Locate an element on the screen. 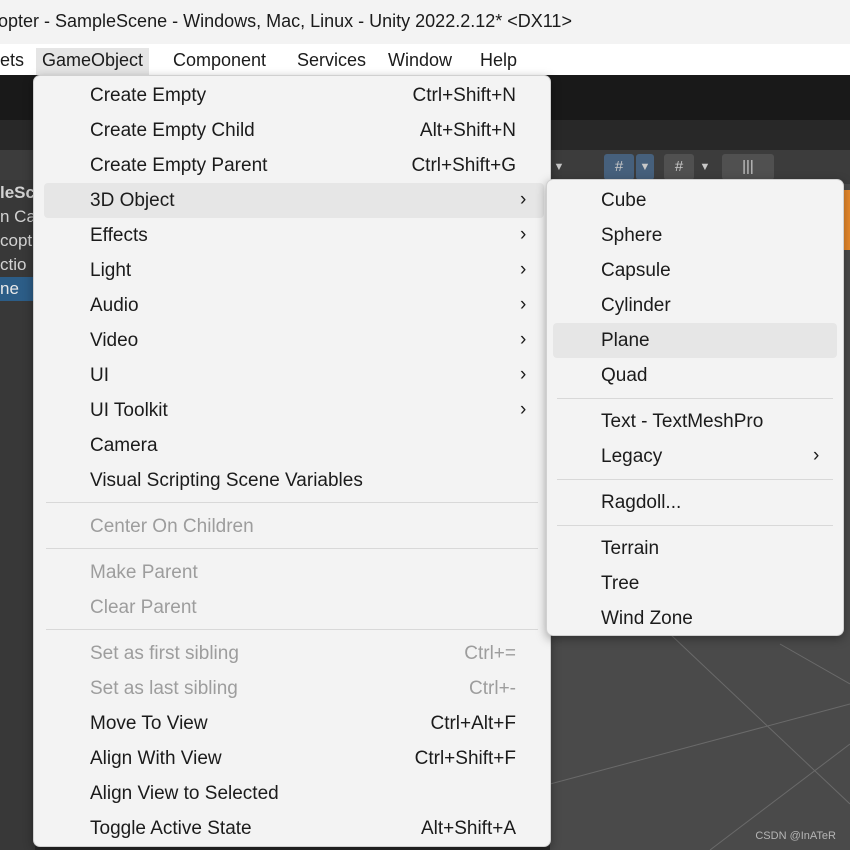 Image resolution: width=850 pixels, height=850 pixels. menu-item-move-to-view: Move To View Ctrl+Alt+F is located at coordinates (294, 723).